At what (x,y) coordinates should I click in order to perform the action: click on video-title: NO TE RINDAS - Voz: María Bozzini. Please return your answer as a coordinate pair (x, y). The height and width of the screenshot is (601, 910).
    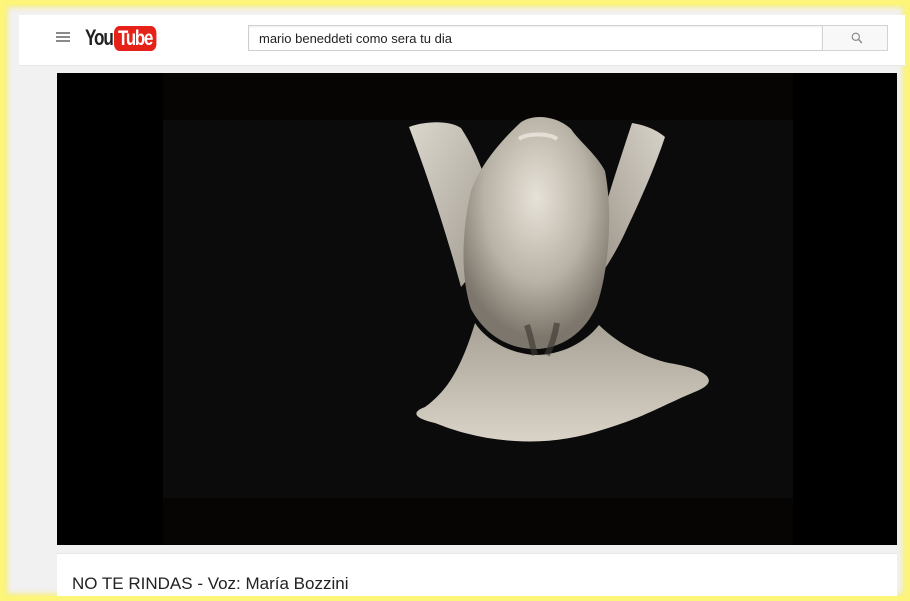
    Looking at the image, I should click on (210, 583).